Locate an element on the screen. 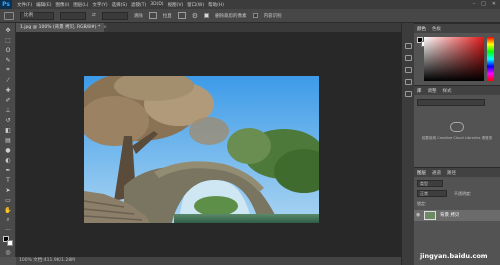  paragraph-icon is located at coordinates (408, 94).